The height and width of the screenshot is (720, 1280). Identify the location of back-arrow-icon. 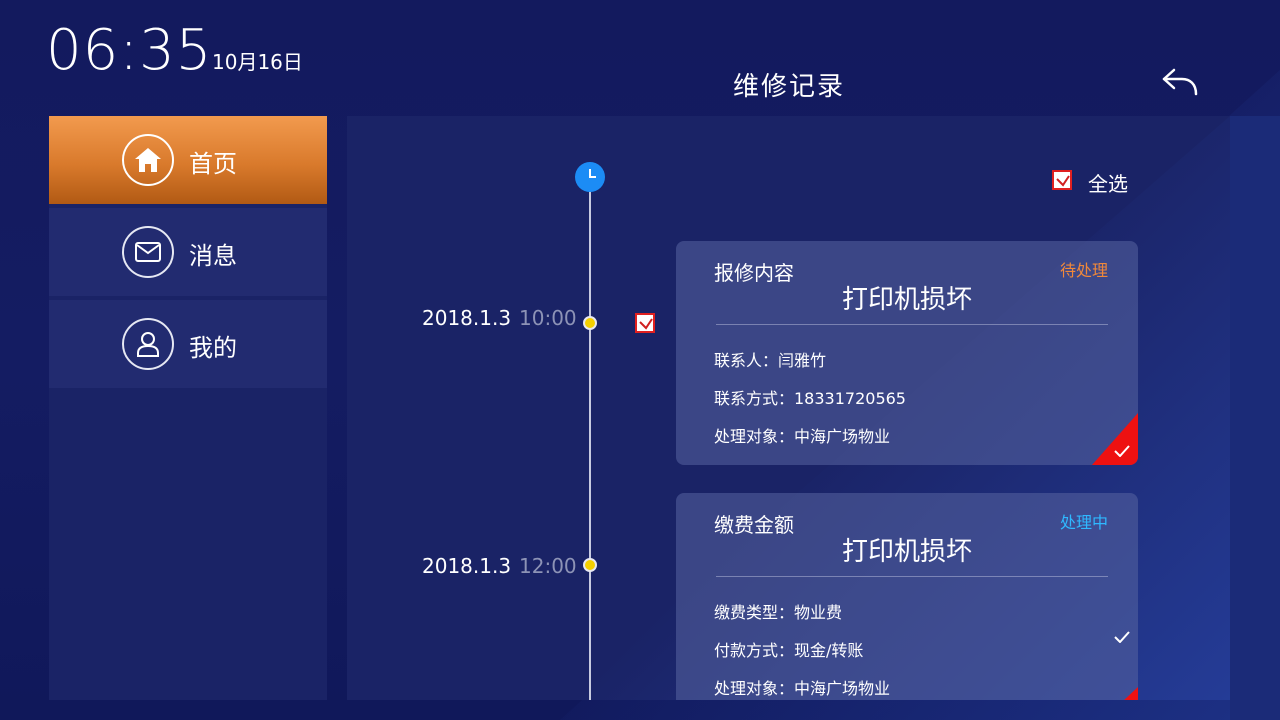
(1180, 82).